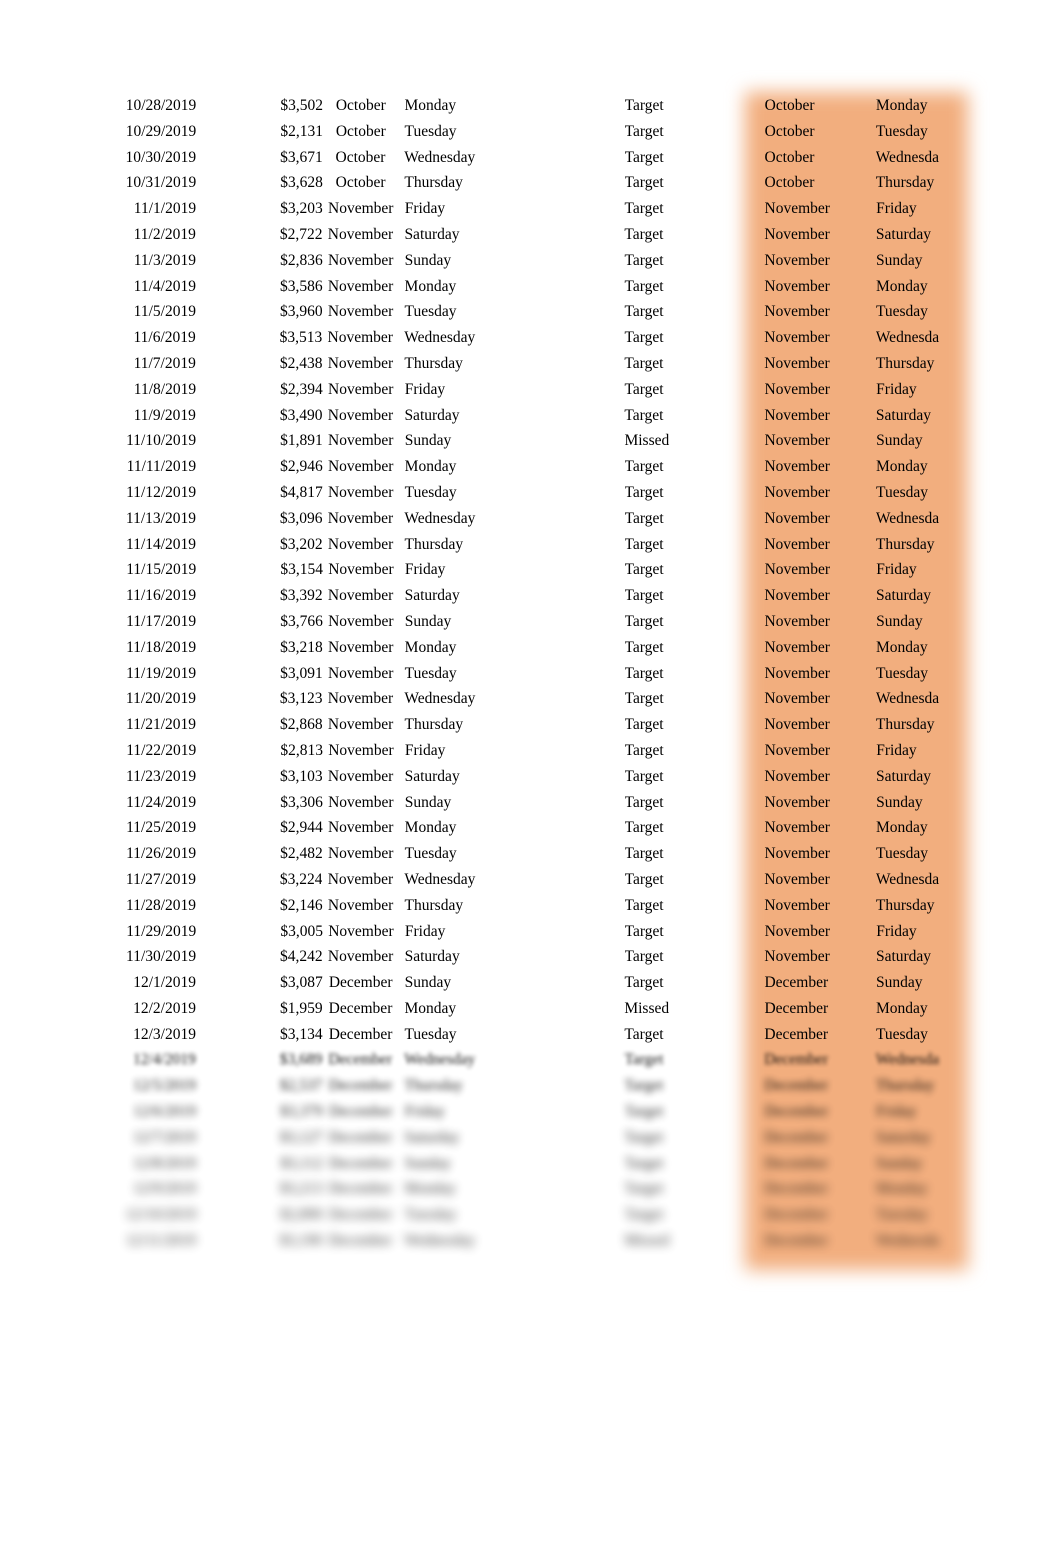 The width and height of the screenshot is (1062, 1561). What do you see at coordinates (294, 1241) in the screenshot?
I see `cell-amount: $3,190` at bounding box center [294, 1241].